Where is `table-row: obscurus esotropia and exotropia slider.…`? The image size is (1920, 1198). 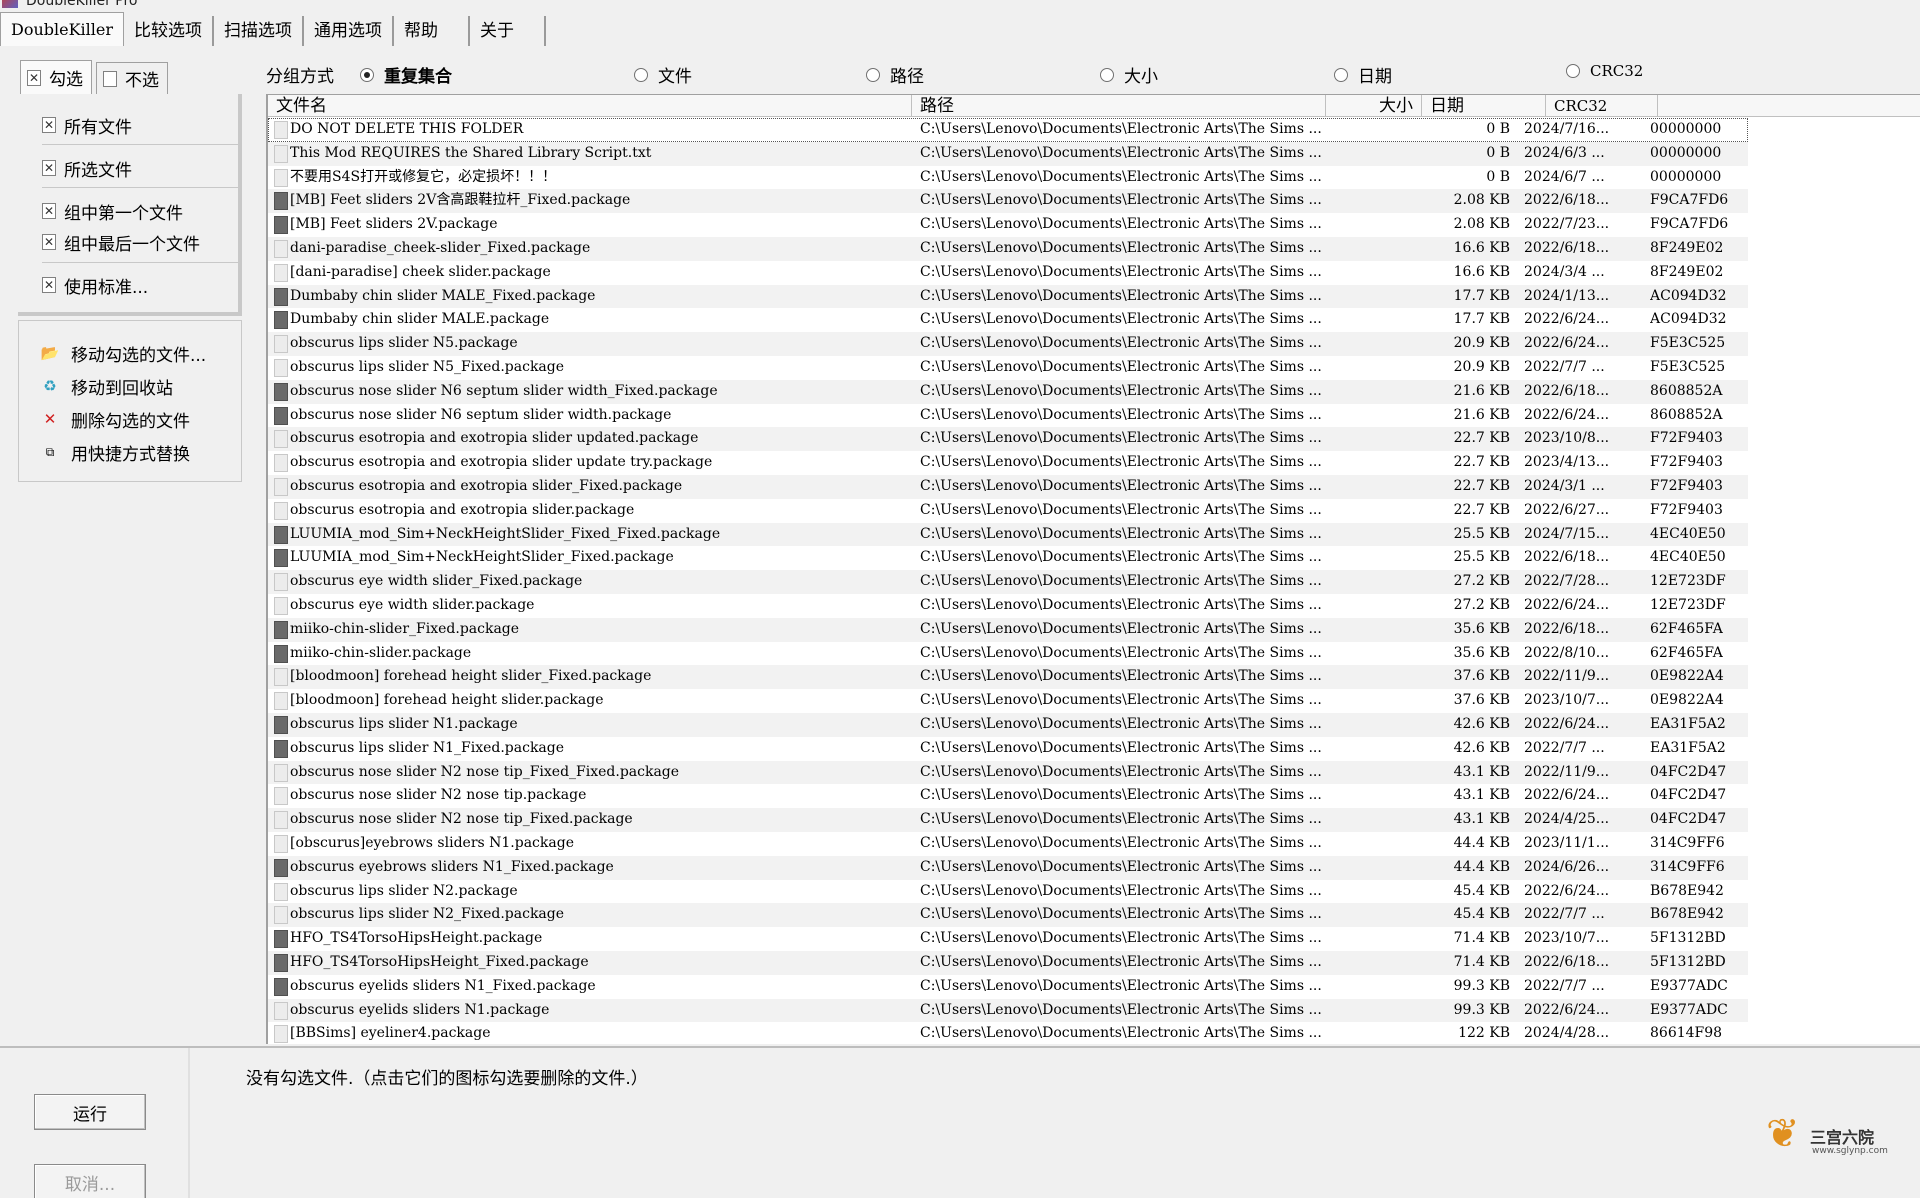 table-row: obscurus esotropia and exotropia slider.… is located at coordinates (1008, 511).